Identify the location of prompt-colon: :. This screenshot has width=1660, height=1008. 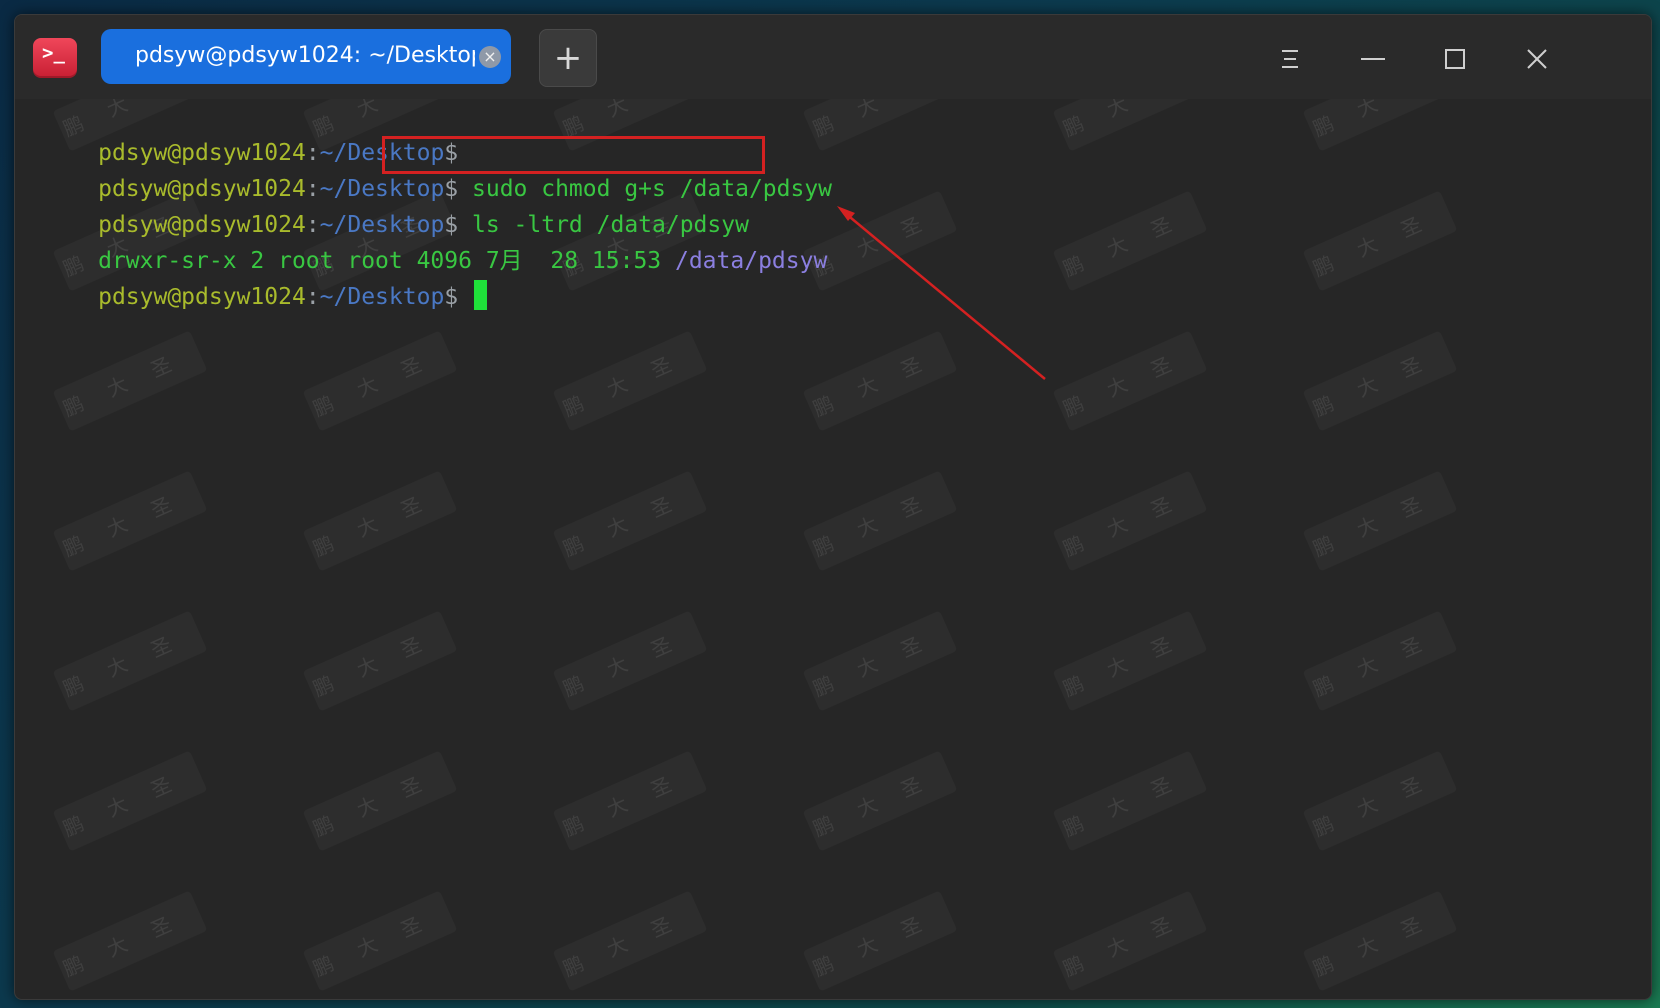
(312, 297).